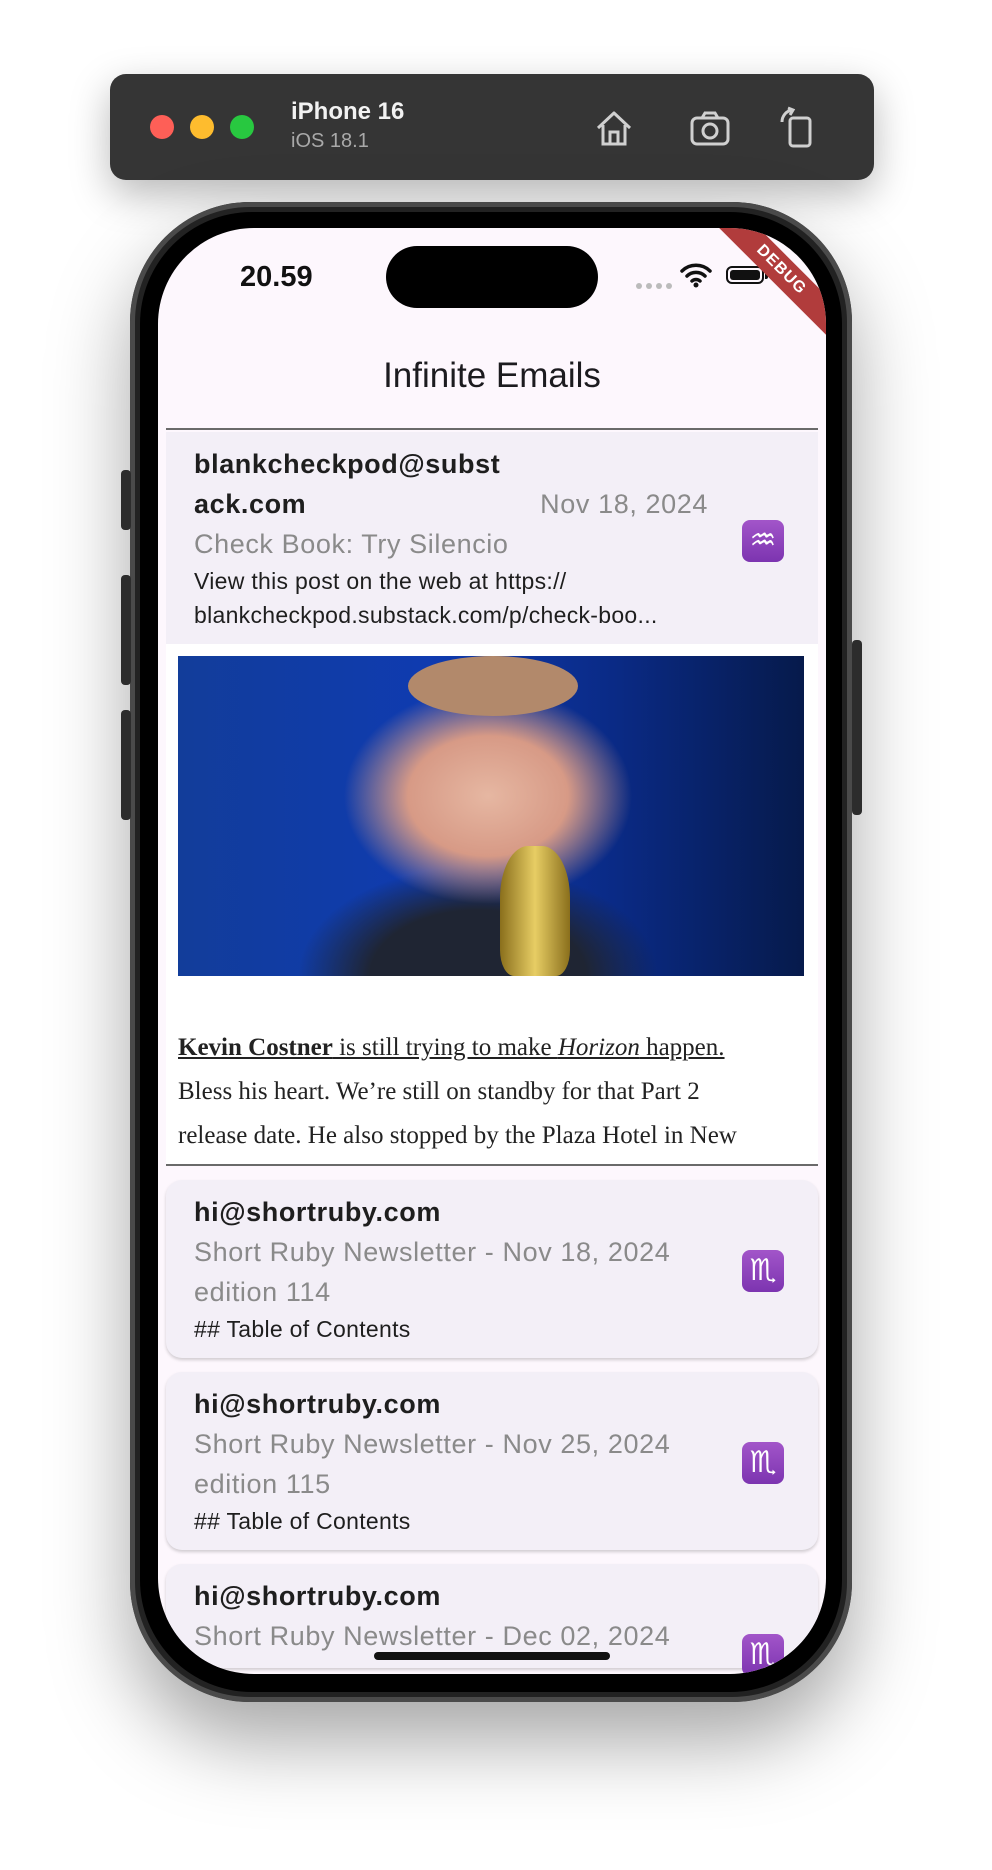 This screenshot has width=992, height=1870. Describe the element at coordinates (492, 1165) in the screenshot. I see `email-divider` at that location.